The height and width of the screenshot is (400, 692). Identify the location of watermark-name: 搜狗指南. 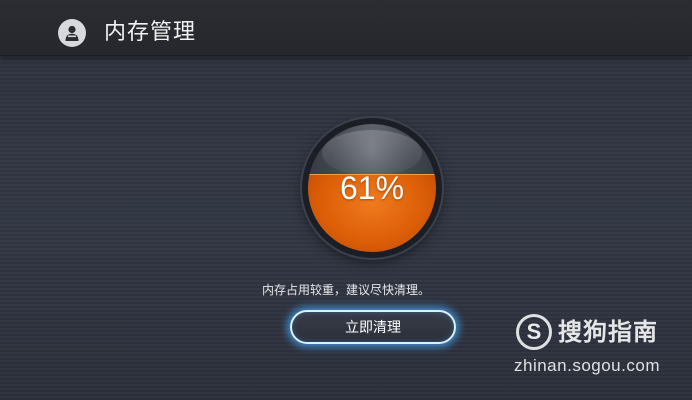
(608, 332).